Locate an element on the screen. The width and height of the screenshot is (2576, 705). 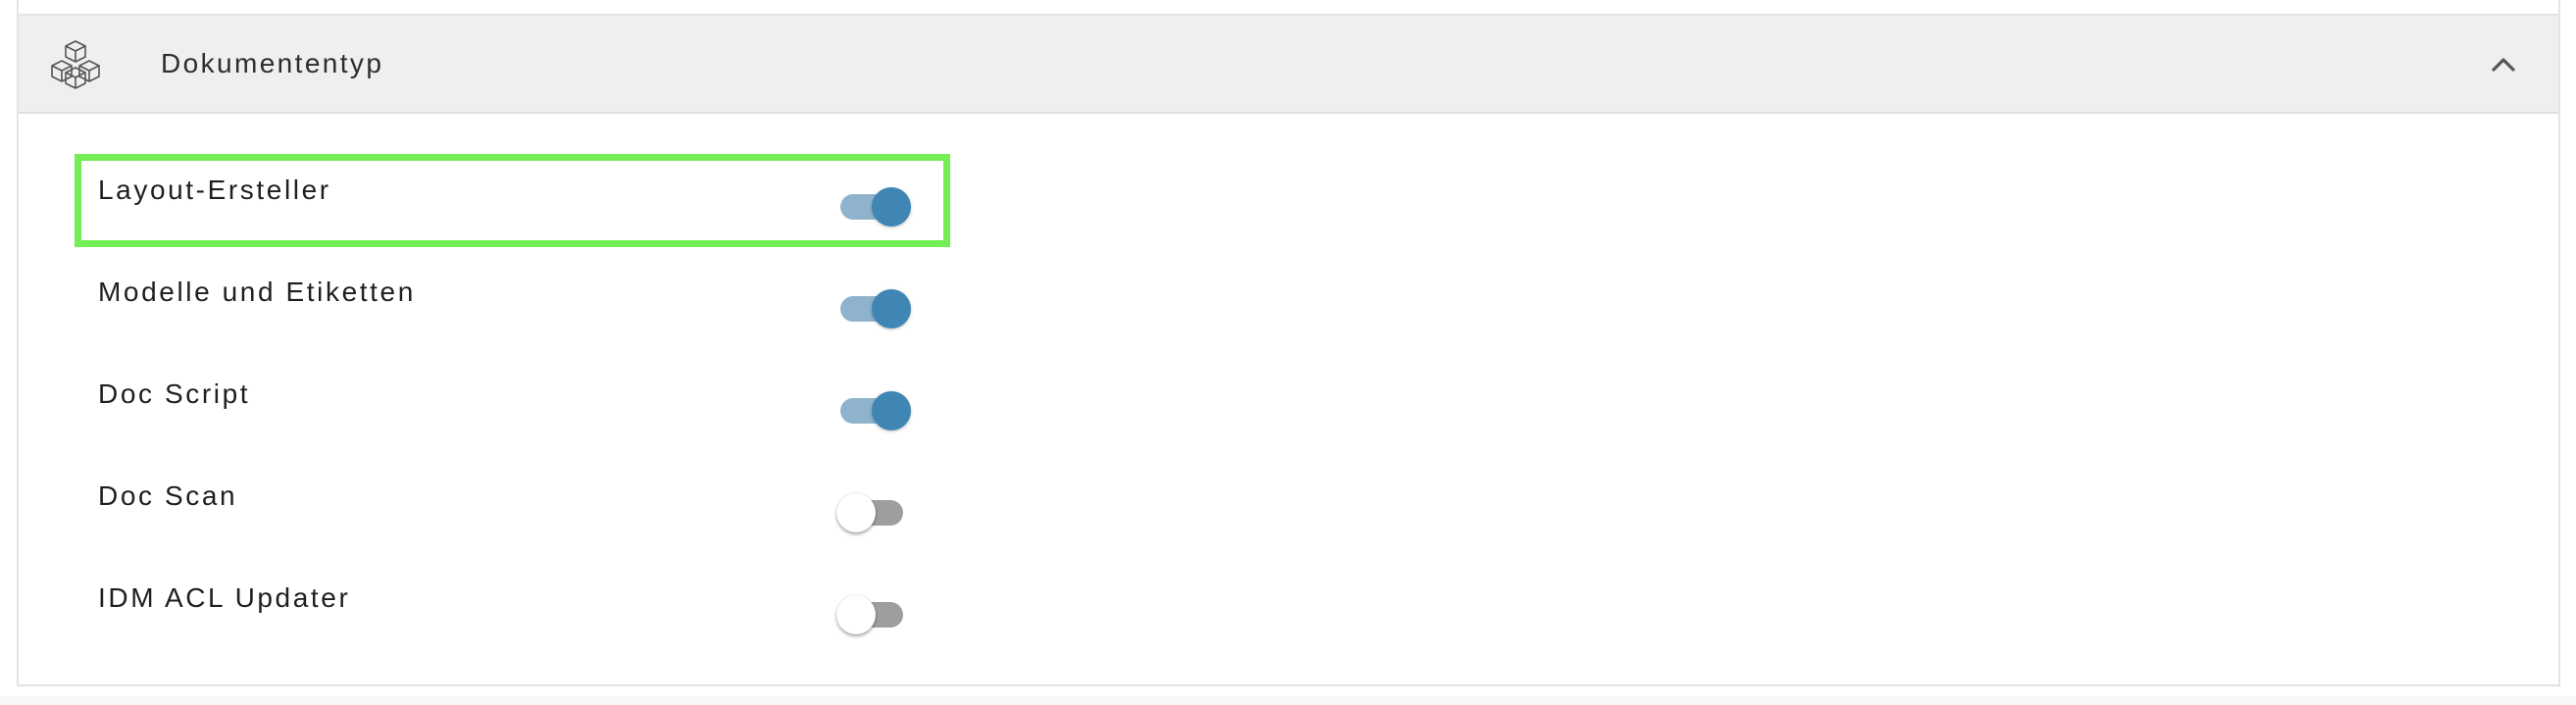
previous-section-edge is located at coordinates (1288, 8).